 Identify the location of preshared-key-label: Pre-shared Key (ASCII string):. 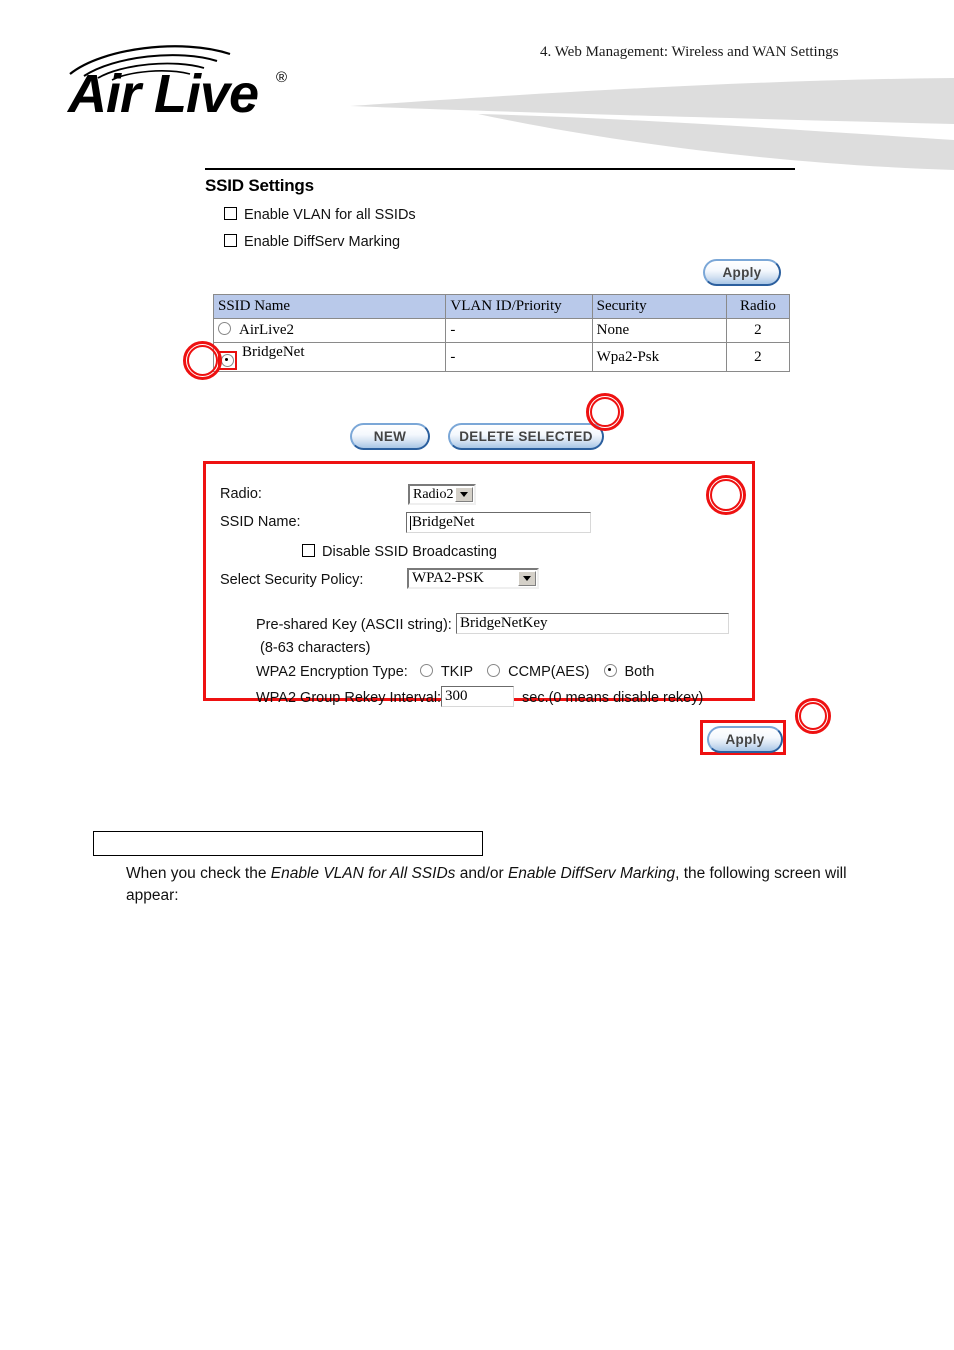
(354, 625).